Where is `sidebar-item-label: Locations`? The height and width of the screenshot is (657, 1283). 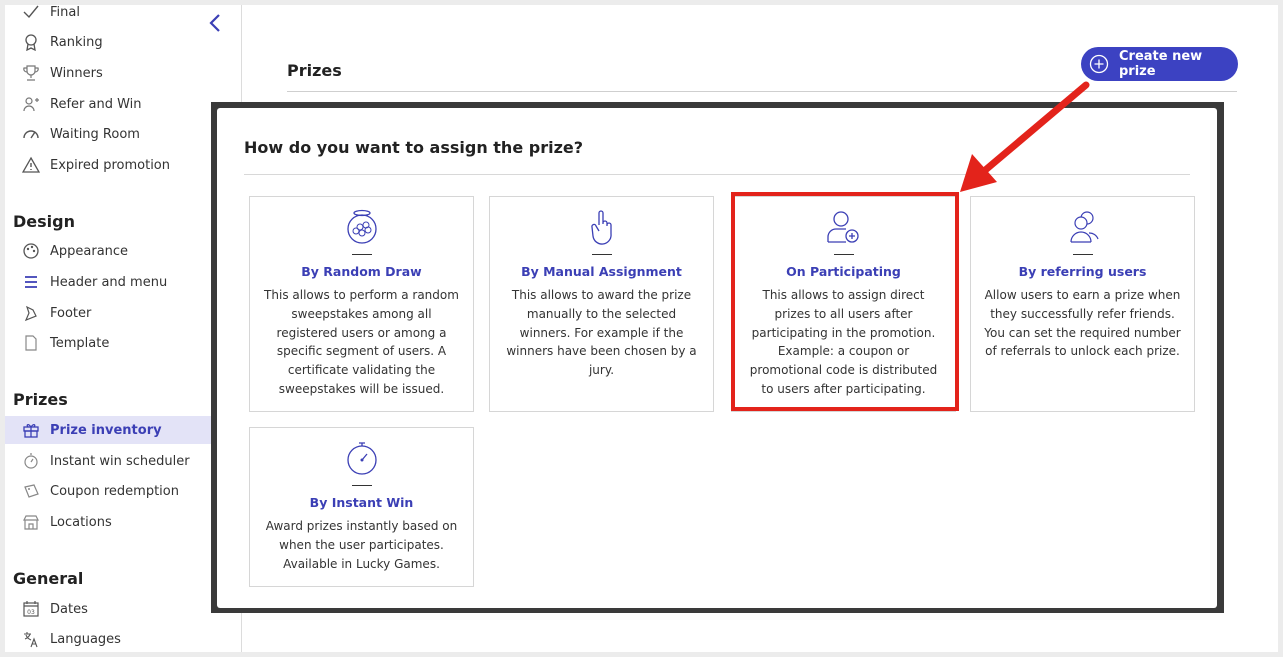 sidebar-item-label: Locations is located at coordinates (81, 522).